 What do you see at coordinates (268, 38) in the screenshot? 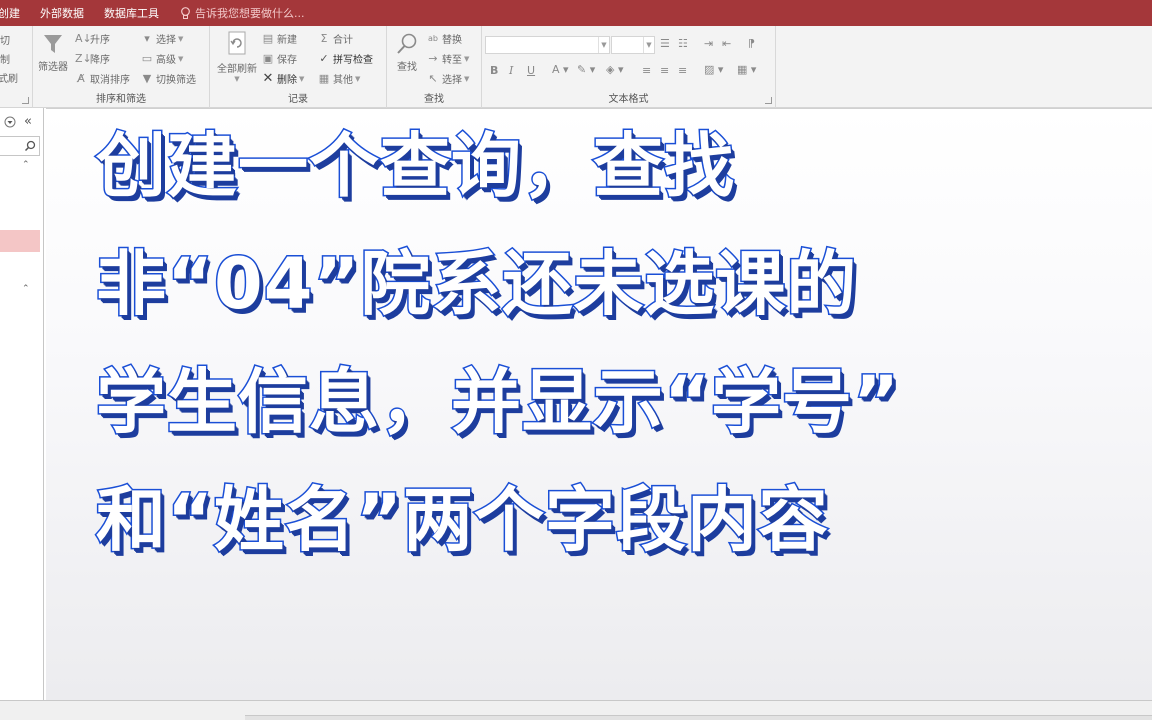
I see `new-record-icon: ▤` at bounding box center [268, 38].